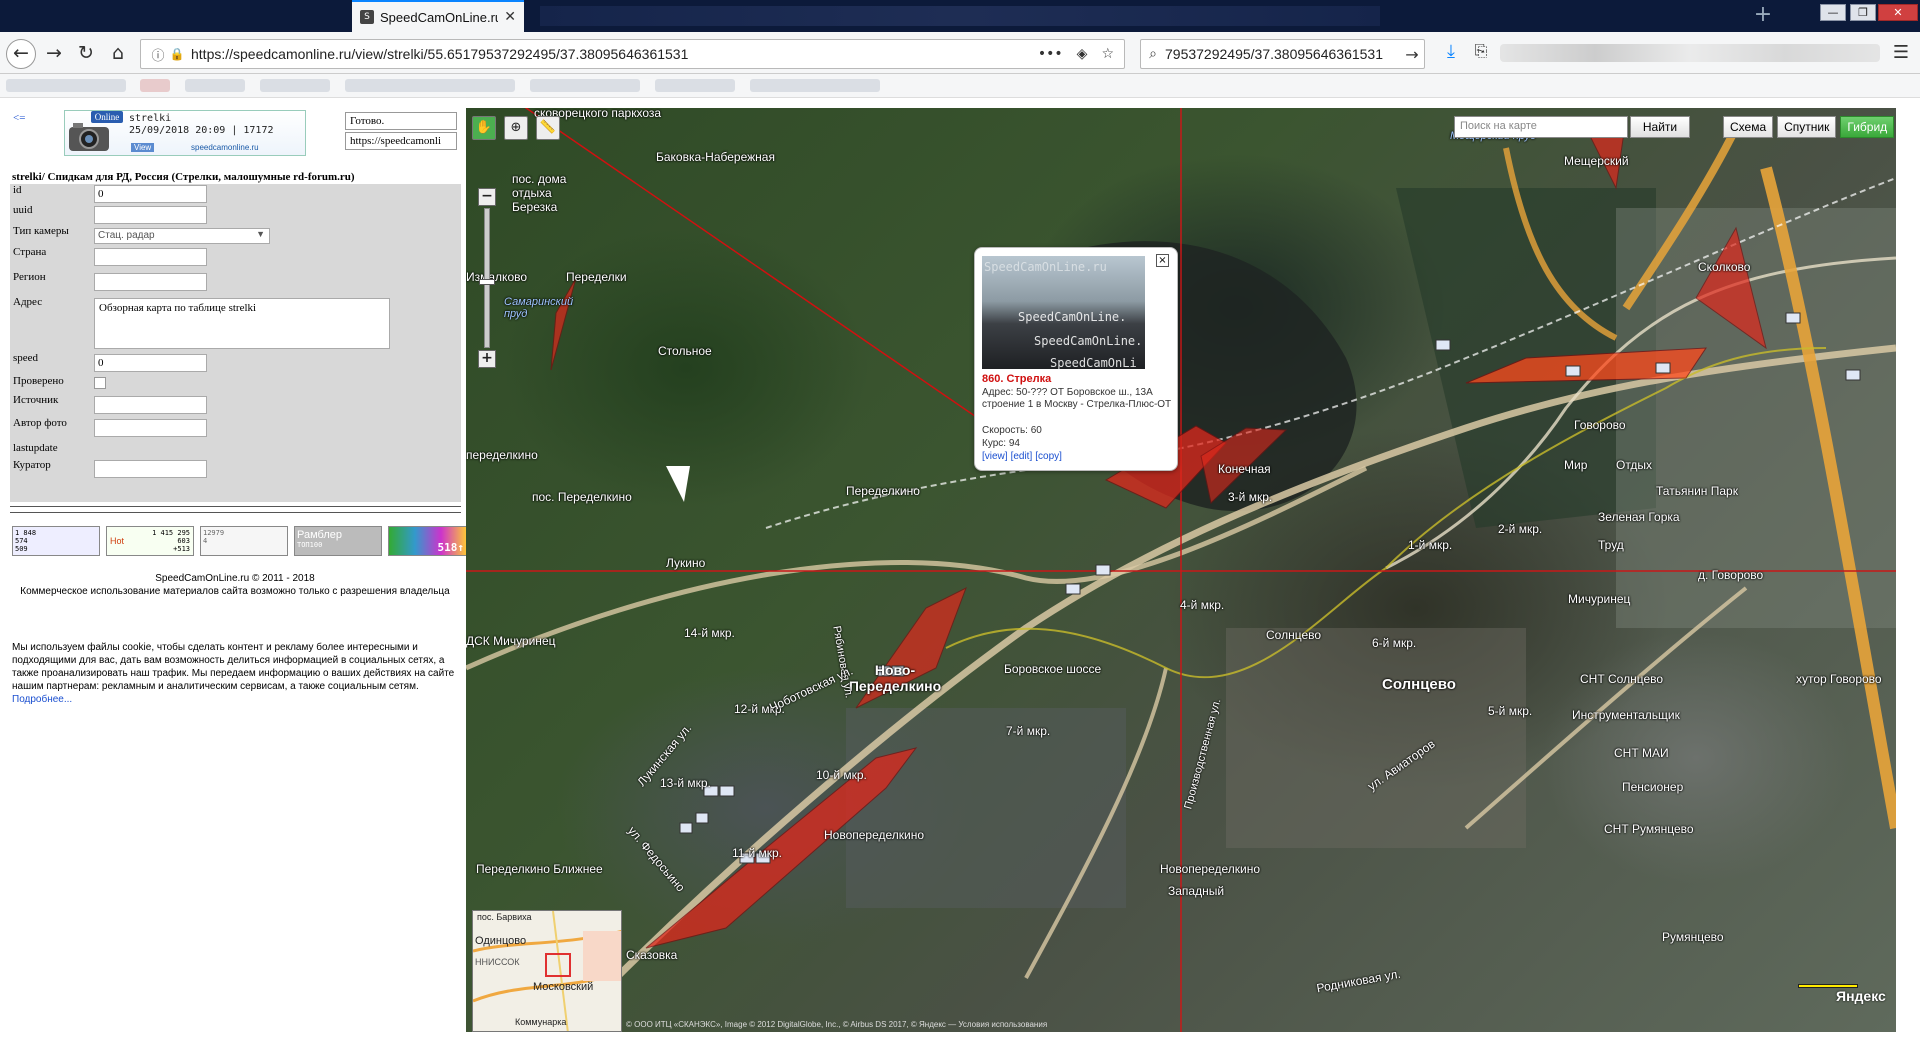 This screenshot has height=1039, width=1920. I want to click on tab-title: SpeedCamOnLine.ru, so click(439, 17).